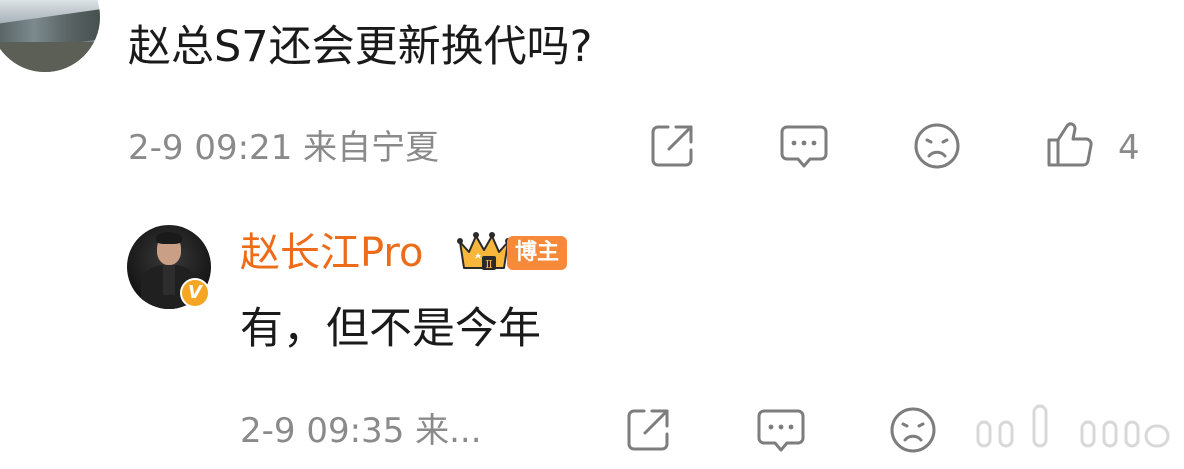 The width and height of the screenshot is (1184, 469). Describe the element at coordinates (1129, 148) in the screenshot. I see `like-count: 4` at that location.